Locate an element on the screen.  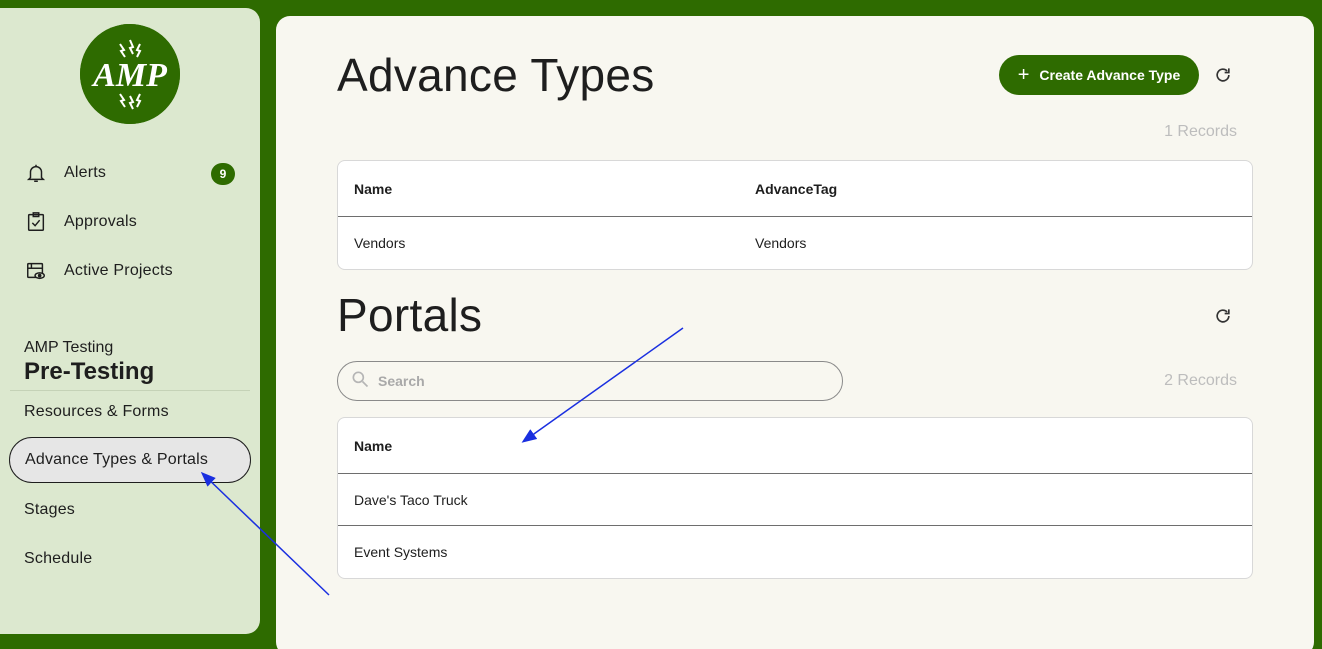
logo-text: AMP is located at coordinates (129, 75).